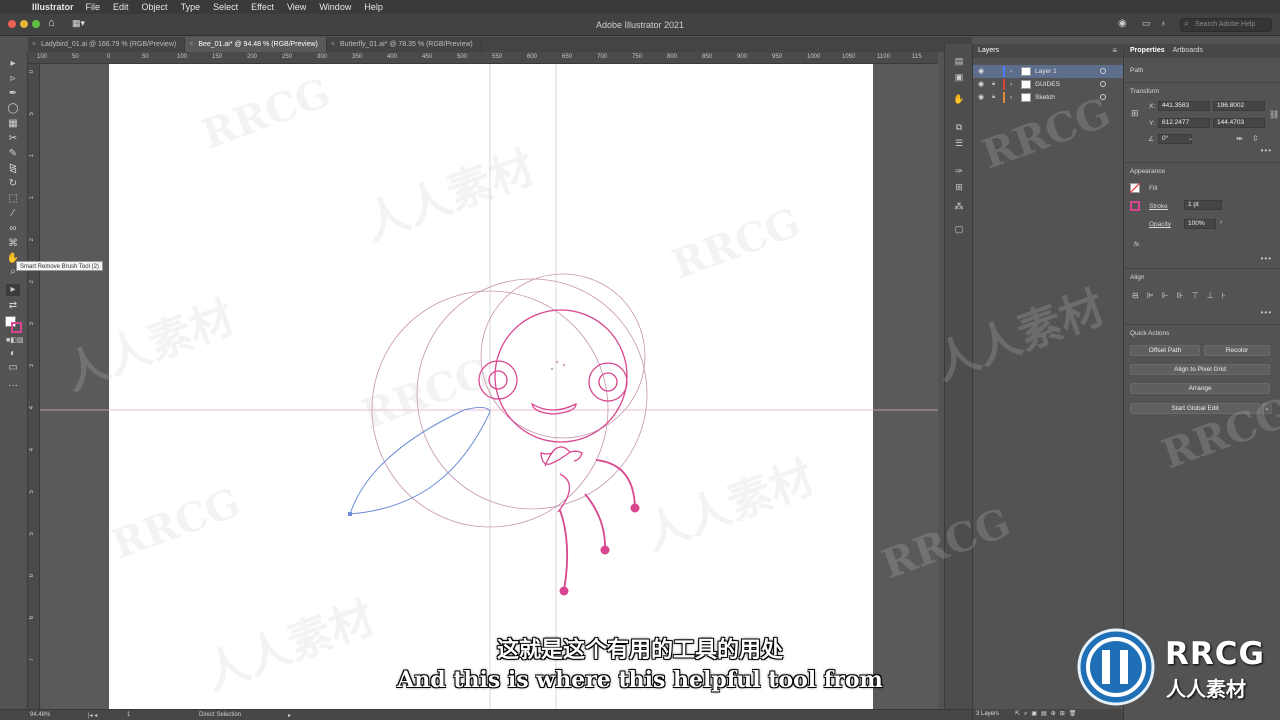 Image resolution: width=1280 pixels, height=720 pixels. I want to click on menu-effect: Effect, so click(262, 7).